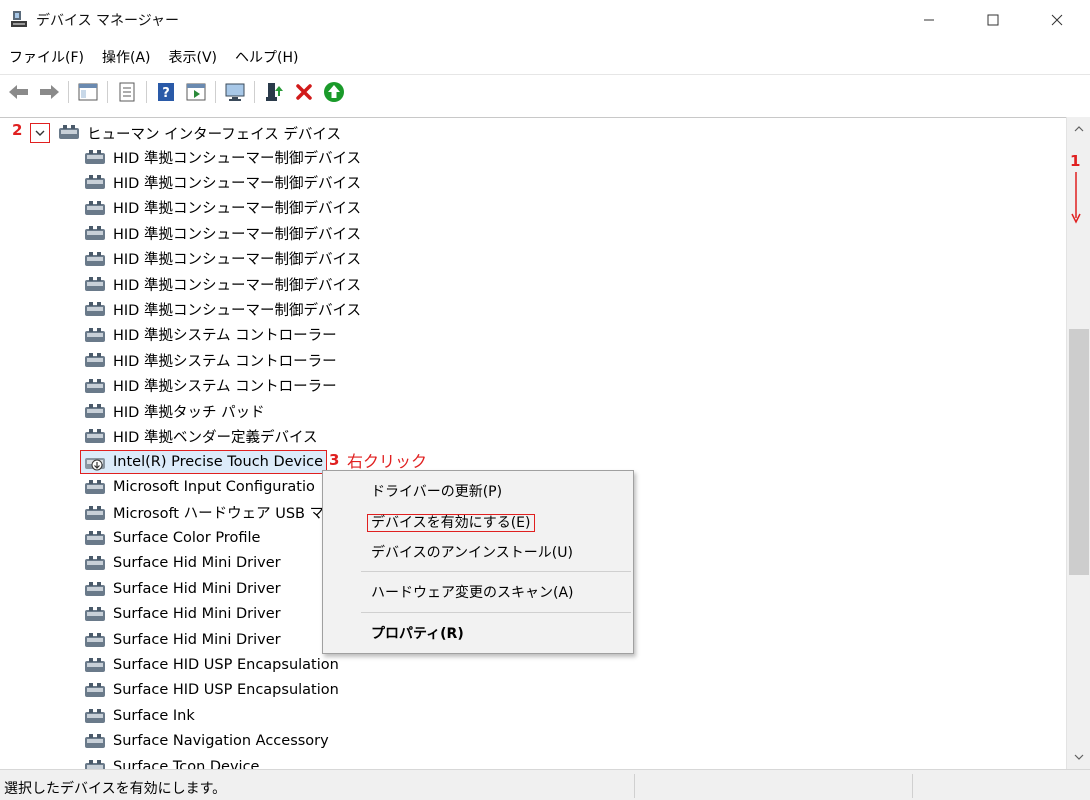 The width and height of the screenshot is (1090, 800). I want to click on collapse-toggle, so click(40, 133).